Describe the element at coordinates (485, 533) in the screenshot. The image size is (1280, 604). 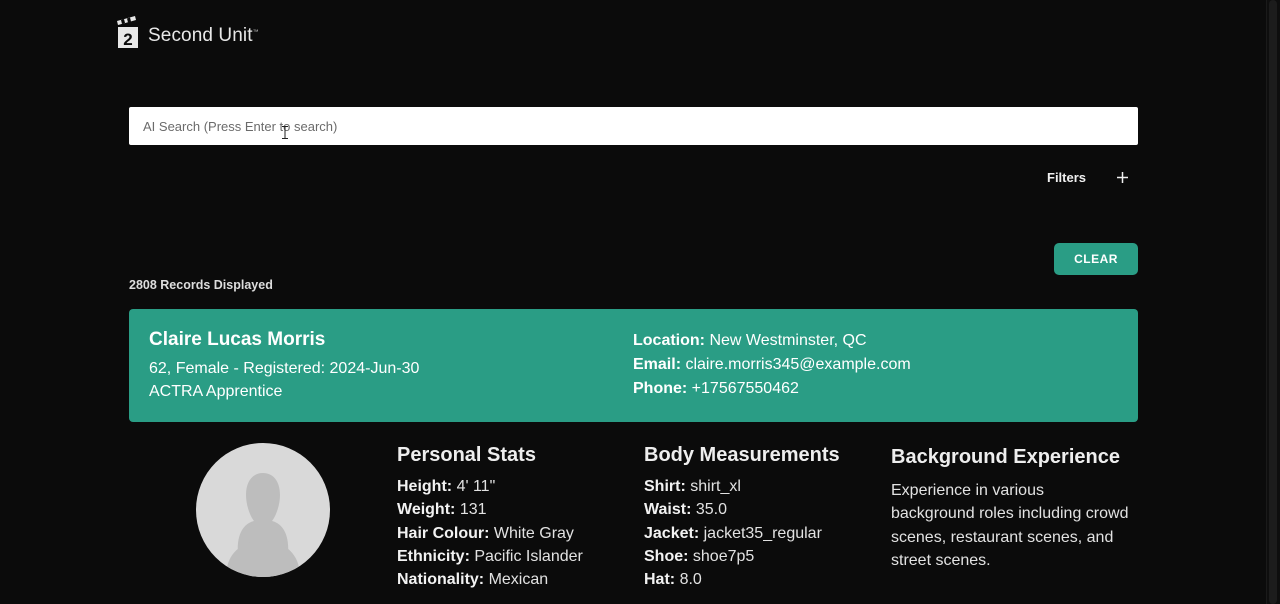
I see `stat-hair-colour: Hair Colour: White Gray` at that location.